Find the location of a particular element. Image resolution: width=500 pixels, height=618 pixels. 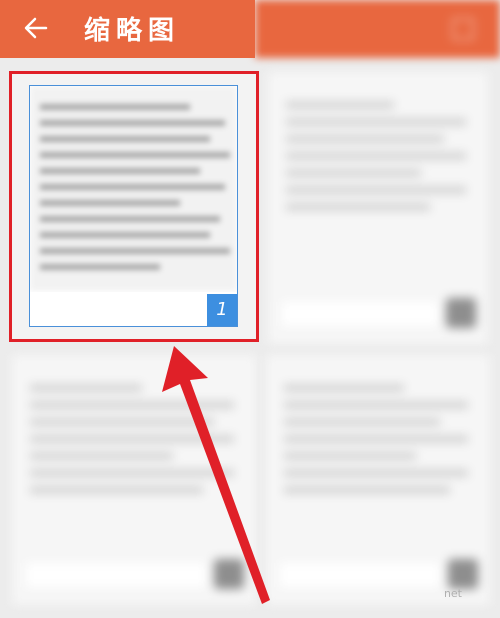

annotation-arrow is located at coordinates (216, 475).